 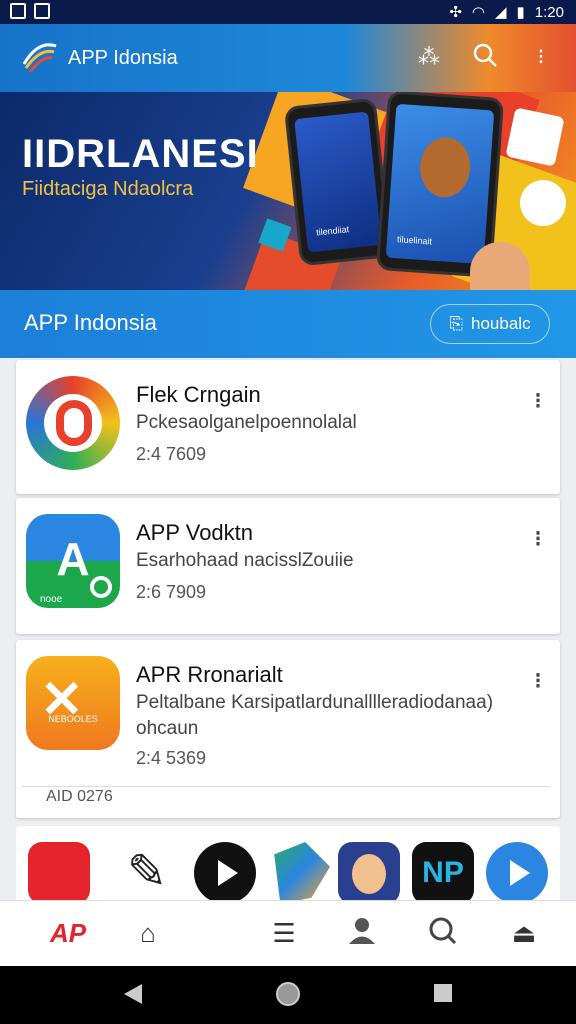 What do you see at coordinates (543, 203) in the screenshot?
I see `play-store-icon` at bounding box center [543, 203].